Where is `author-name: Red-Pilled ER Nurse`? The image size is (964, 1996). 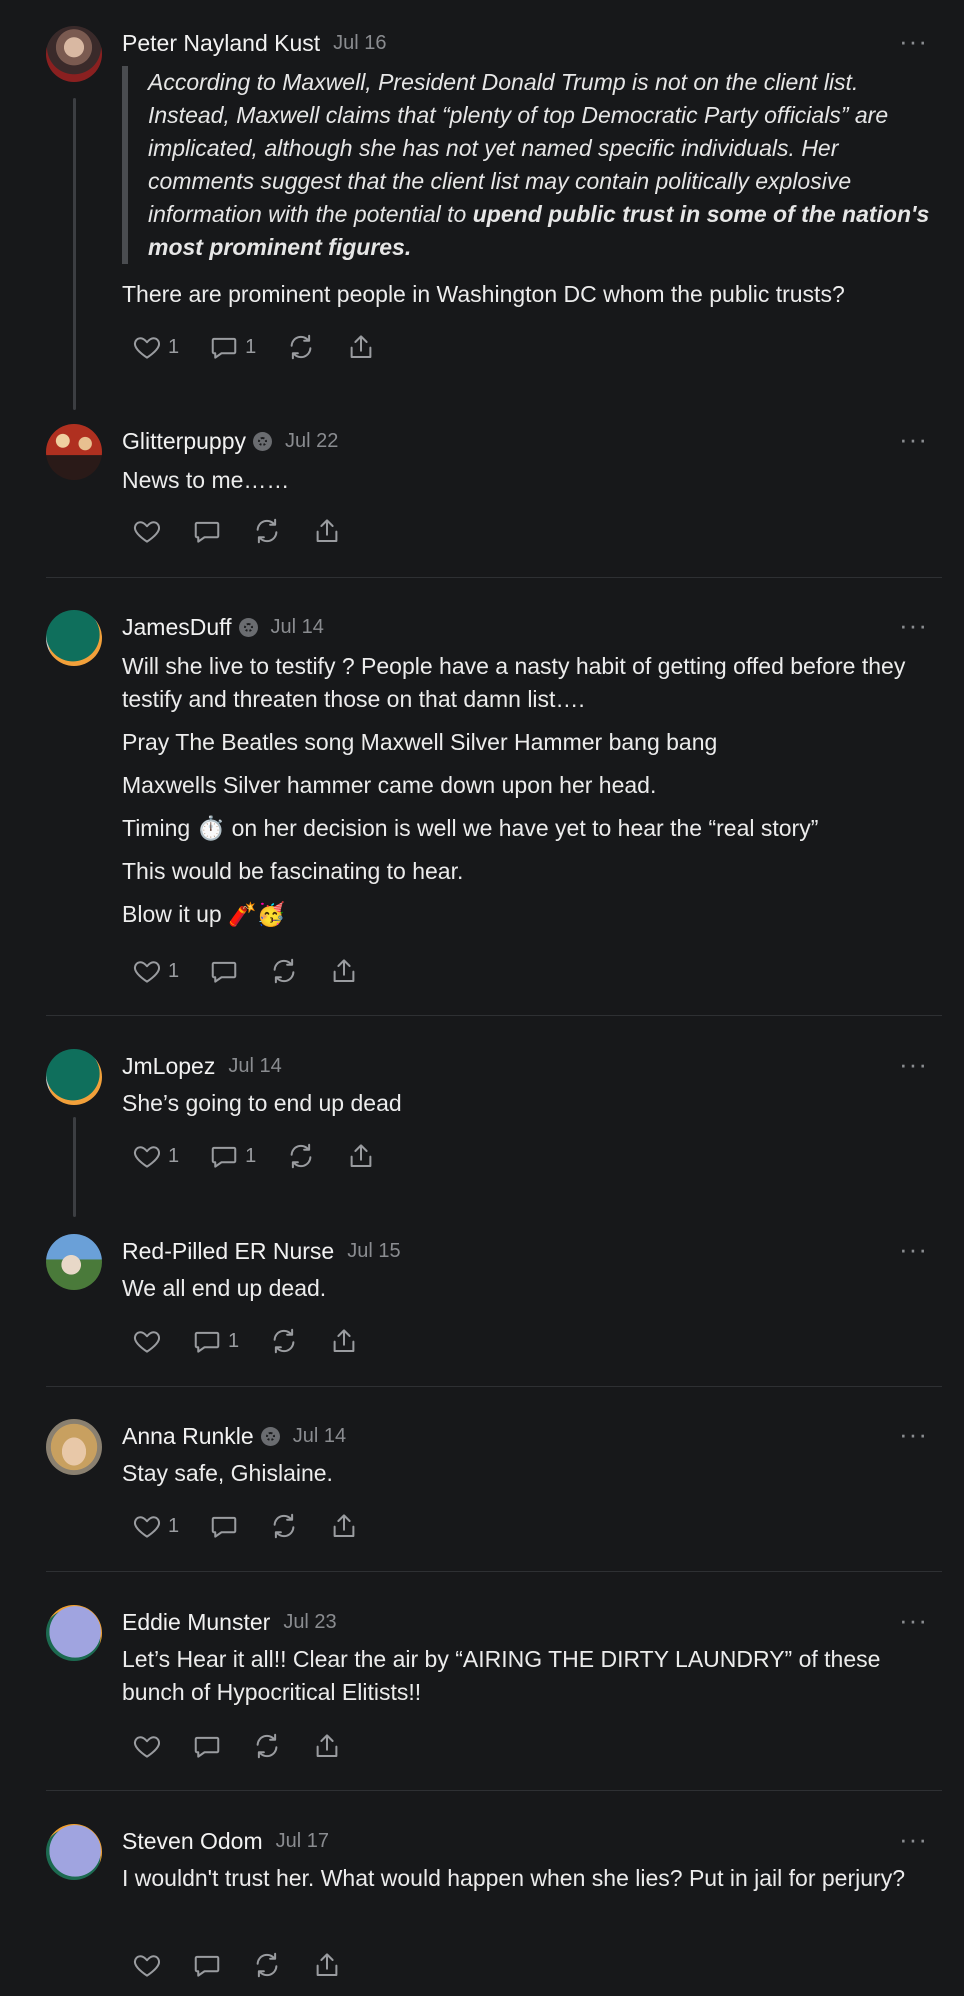
author-name: Red-Pilled ER Nurse is located at coordinates (228, 1251).